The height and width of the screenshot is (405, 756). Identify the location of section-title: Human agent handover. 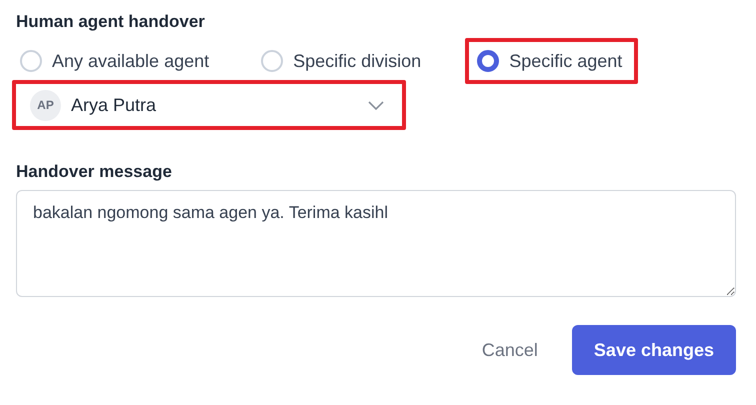
(111, 22).